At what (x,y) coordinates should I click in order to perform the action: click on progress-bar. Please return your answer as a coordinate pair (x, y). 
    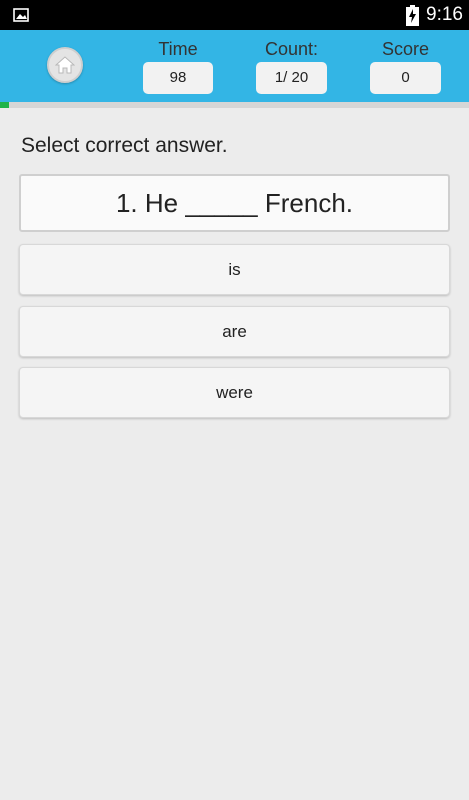
    Looking at the image, I should click on (234, 105).